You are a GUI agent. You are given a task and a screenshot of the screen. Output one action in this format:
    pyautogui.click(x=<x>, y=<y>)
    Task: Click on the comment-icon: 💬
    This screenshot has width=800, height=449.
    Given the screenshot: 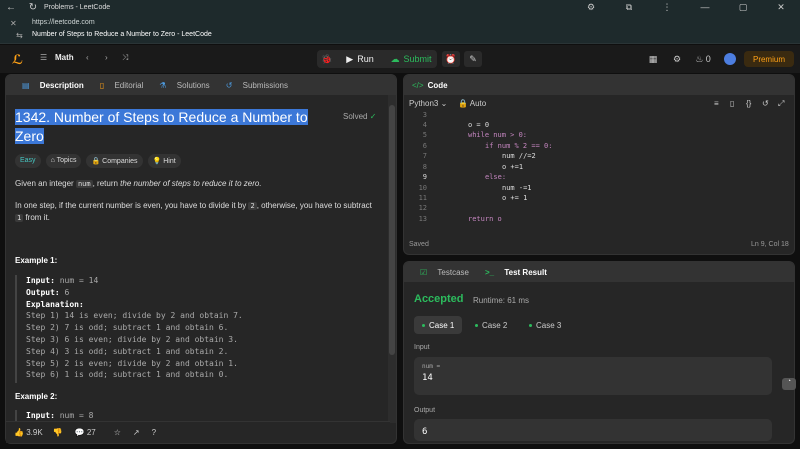 What is the action you would take?
    pyautogui.click(x=79, y=432)
    